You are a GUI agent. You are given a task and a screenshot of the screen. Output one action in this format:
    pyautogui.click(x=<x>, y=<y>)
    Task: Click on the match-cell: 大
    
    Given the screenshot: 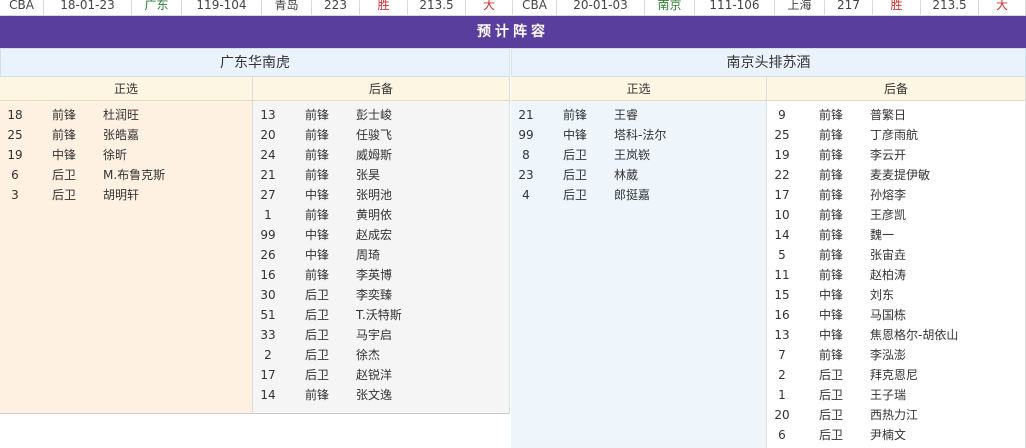 What is the action you would take?
    pyautogui.click(x=1002, y=7)
    